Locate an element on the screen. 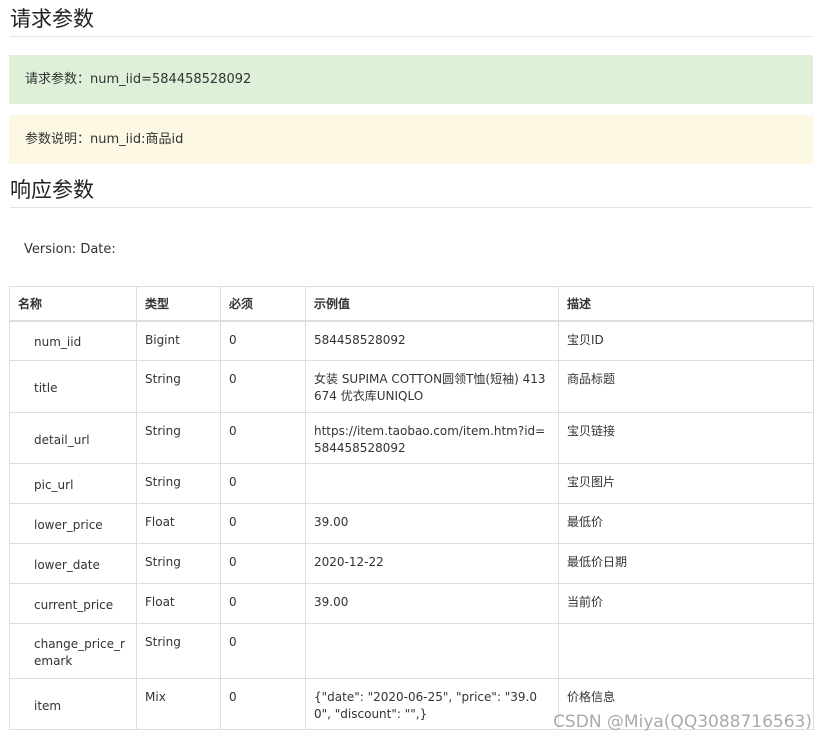 This screenshot has height=742, width=826. cell-name: title is located at coordinates (73, 386).